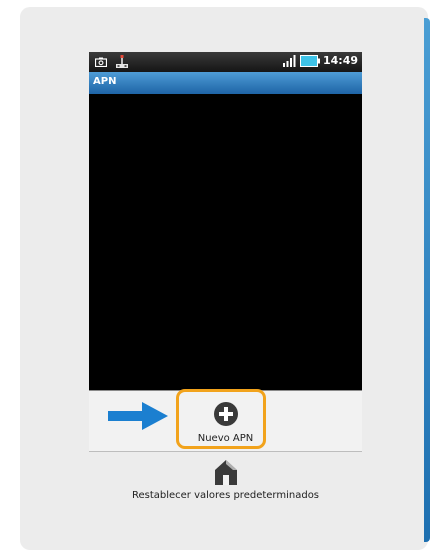 The width and height of the screenshot is (441, 558). I want to click on card-accent-edge, so click(427, 280).